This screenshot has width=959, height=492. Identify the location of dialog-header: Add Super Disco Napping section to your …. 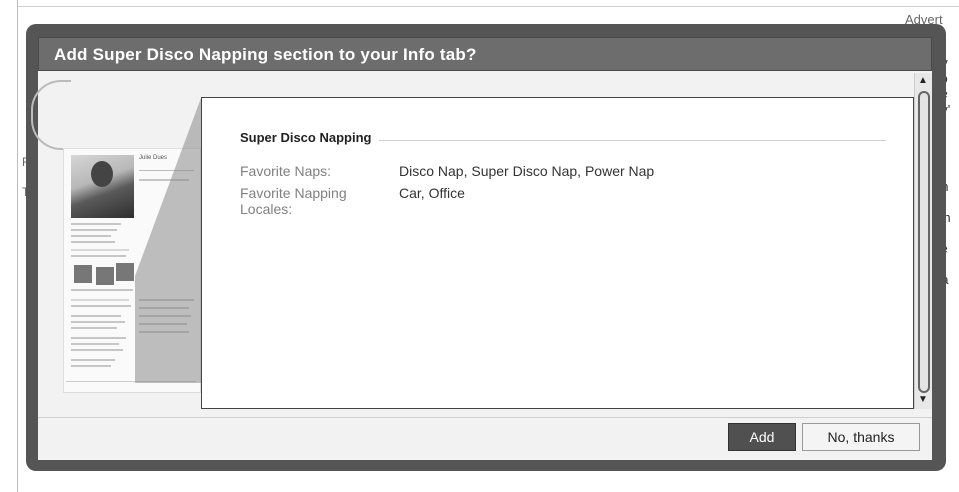
(485, 54).